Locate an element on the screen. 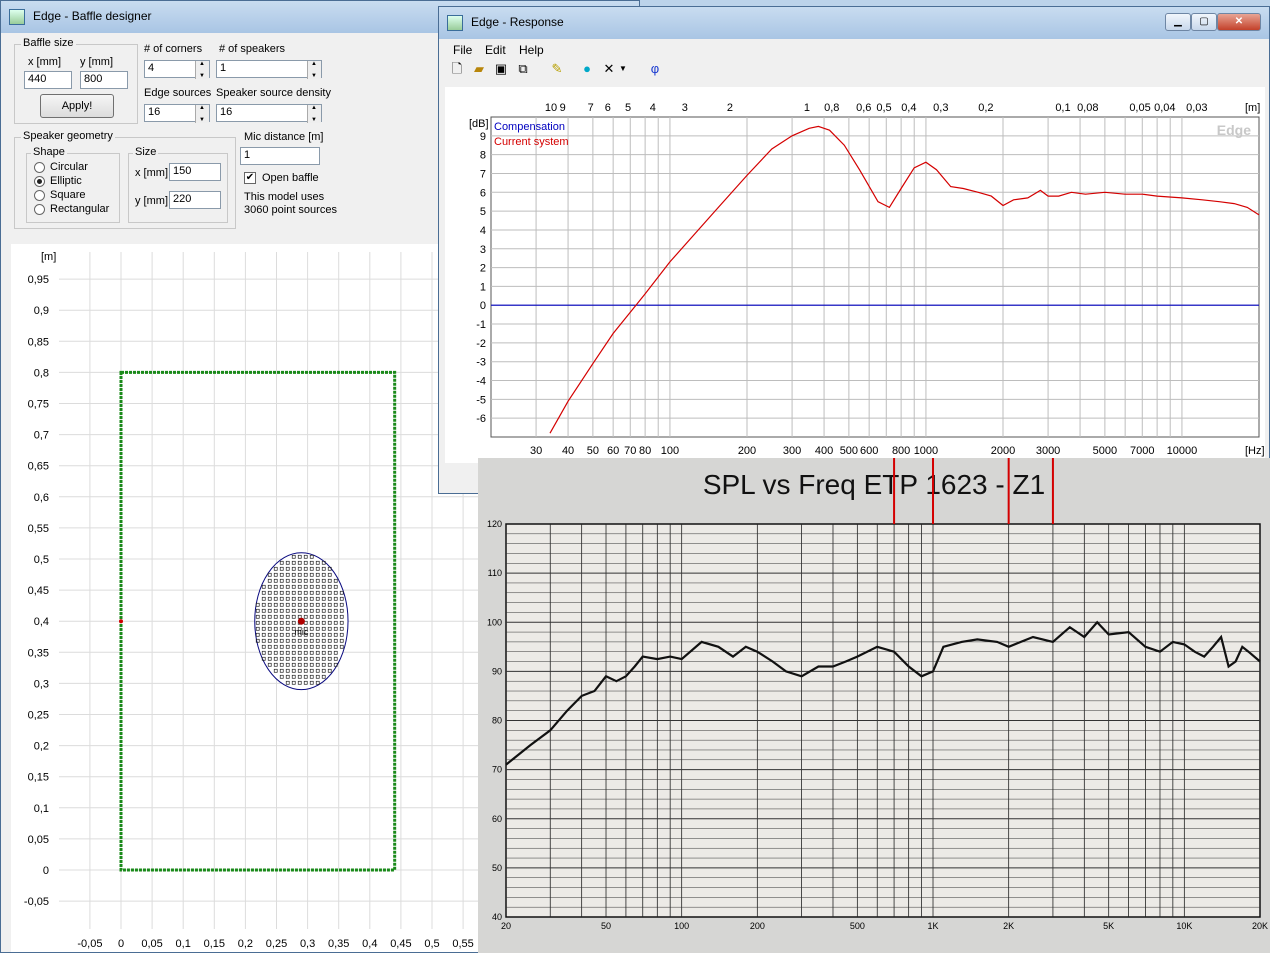 The width and height of the screenshot is (1270, 953). speakers-spinner: 1 is located at coordinates (269, 69).